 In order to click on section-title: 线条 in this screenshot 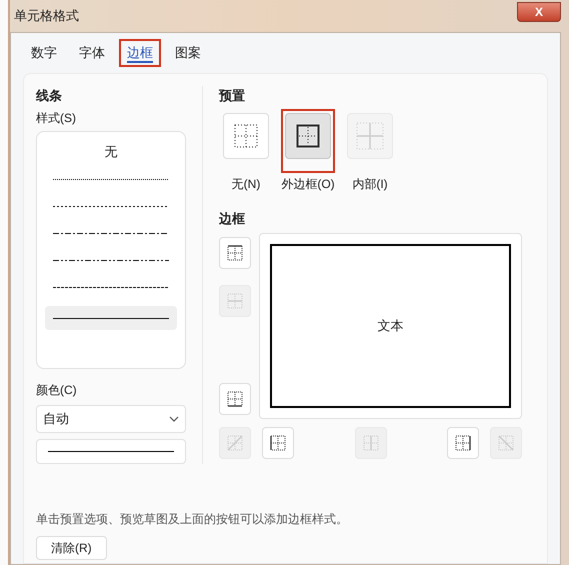, I will do `click(49, 95)`.